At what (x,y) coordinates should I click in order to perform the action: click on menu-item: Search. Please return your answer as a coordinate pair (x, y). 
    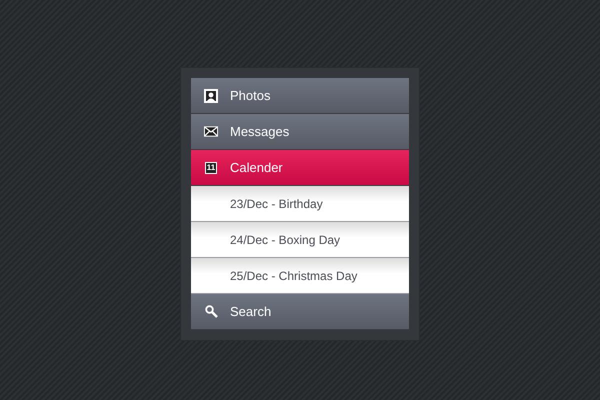
    Looking at the image, I should click on (300, 312).